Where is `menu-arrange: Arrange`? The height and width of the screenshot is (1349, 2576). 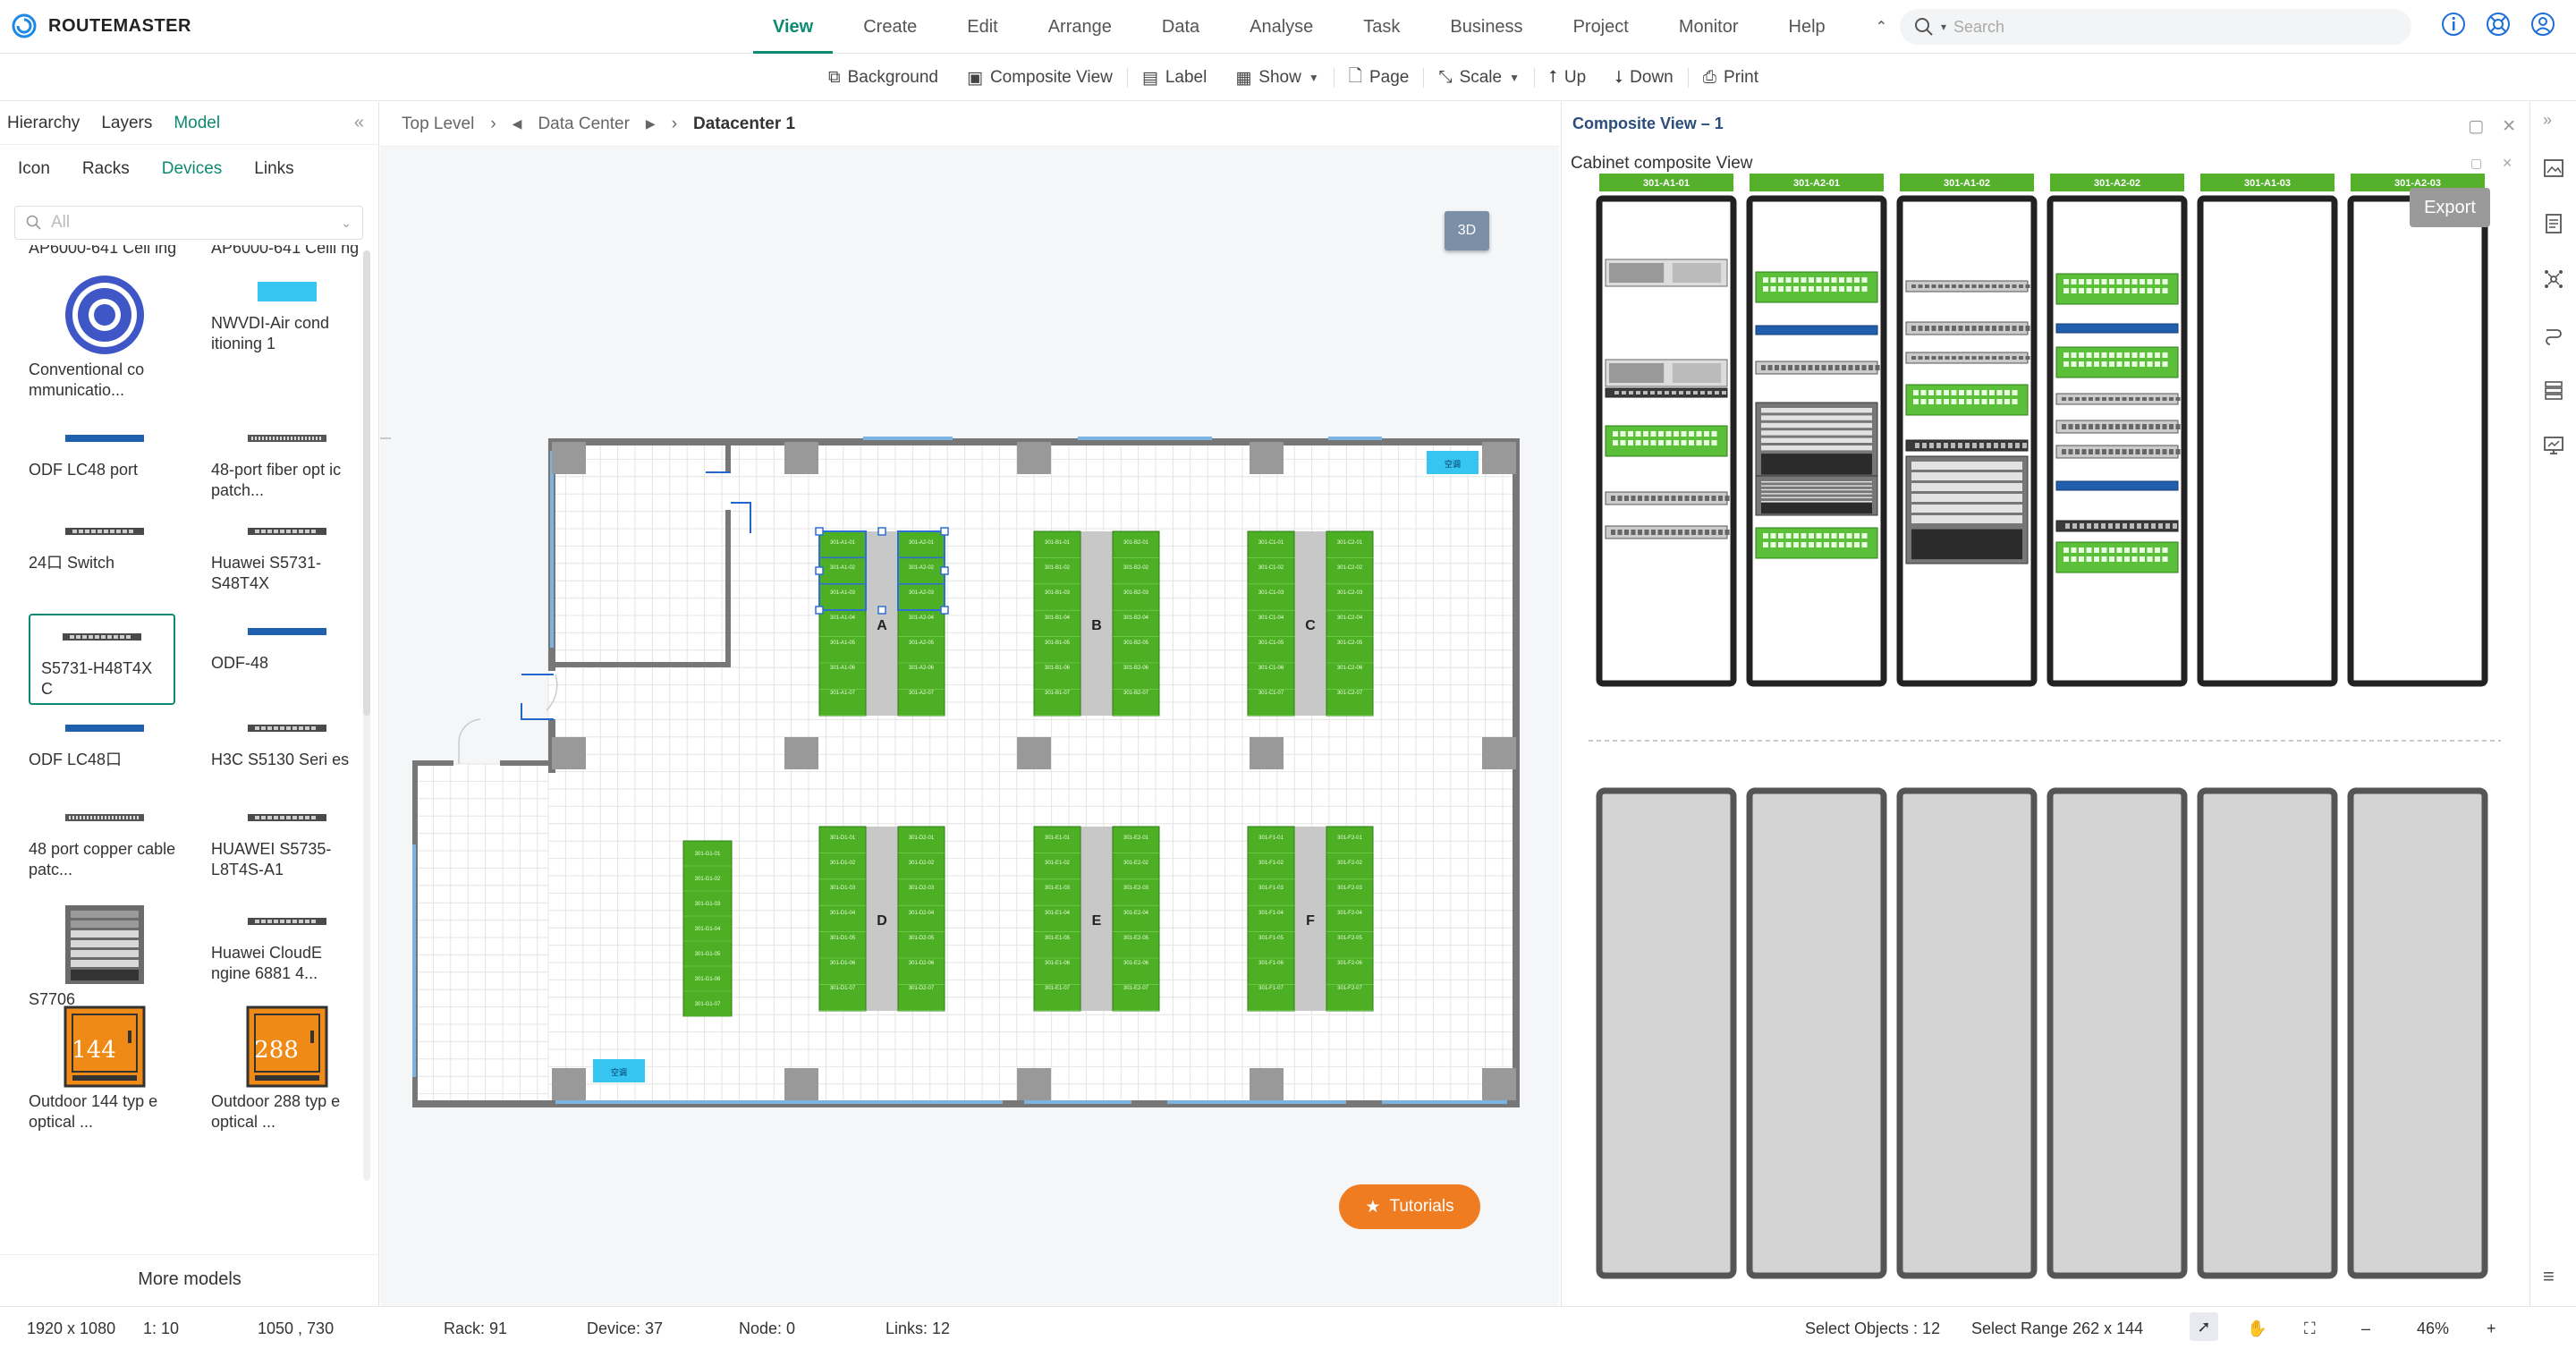
menu-arrange: Arrange is located at coordinates (1080, 27).